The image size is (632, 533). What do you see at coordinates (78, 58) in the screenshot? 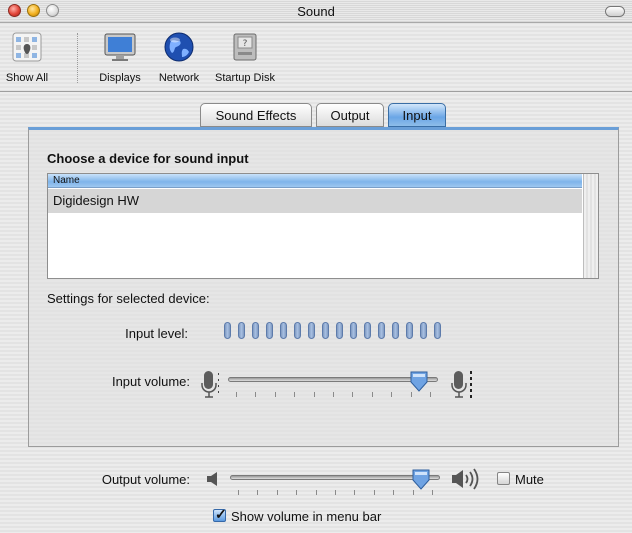
I see `toolbar-separator` at bounding box center [78, 58].